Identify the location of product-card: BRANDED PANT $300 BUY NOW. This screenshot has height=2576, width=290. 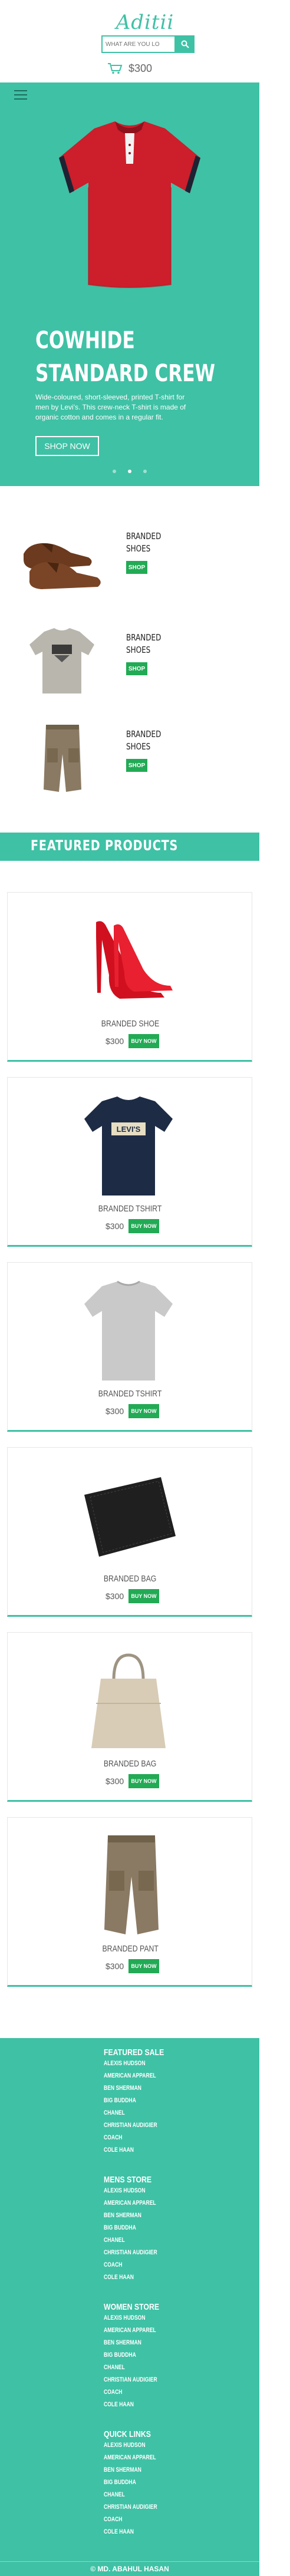
(130, 1902).